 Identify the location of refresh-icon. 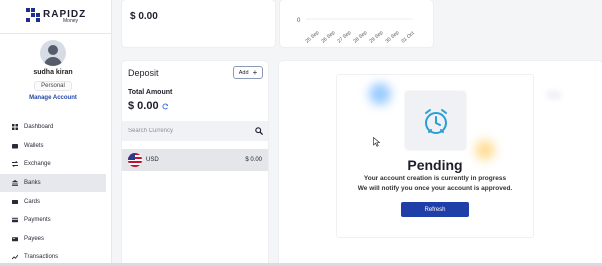
(165, 106).